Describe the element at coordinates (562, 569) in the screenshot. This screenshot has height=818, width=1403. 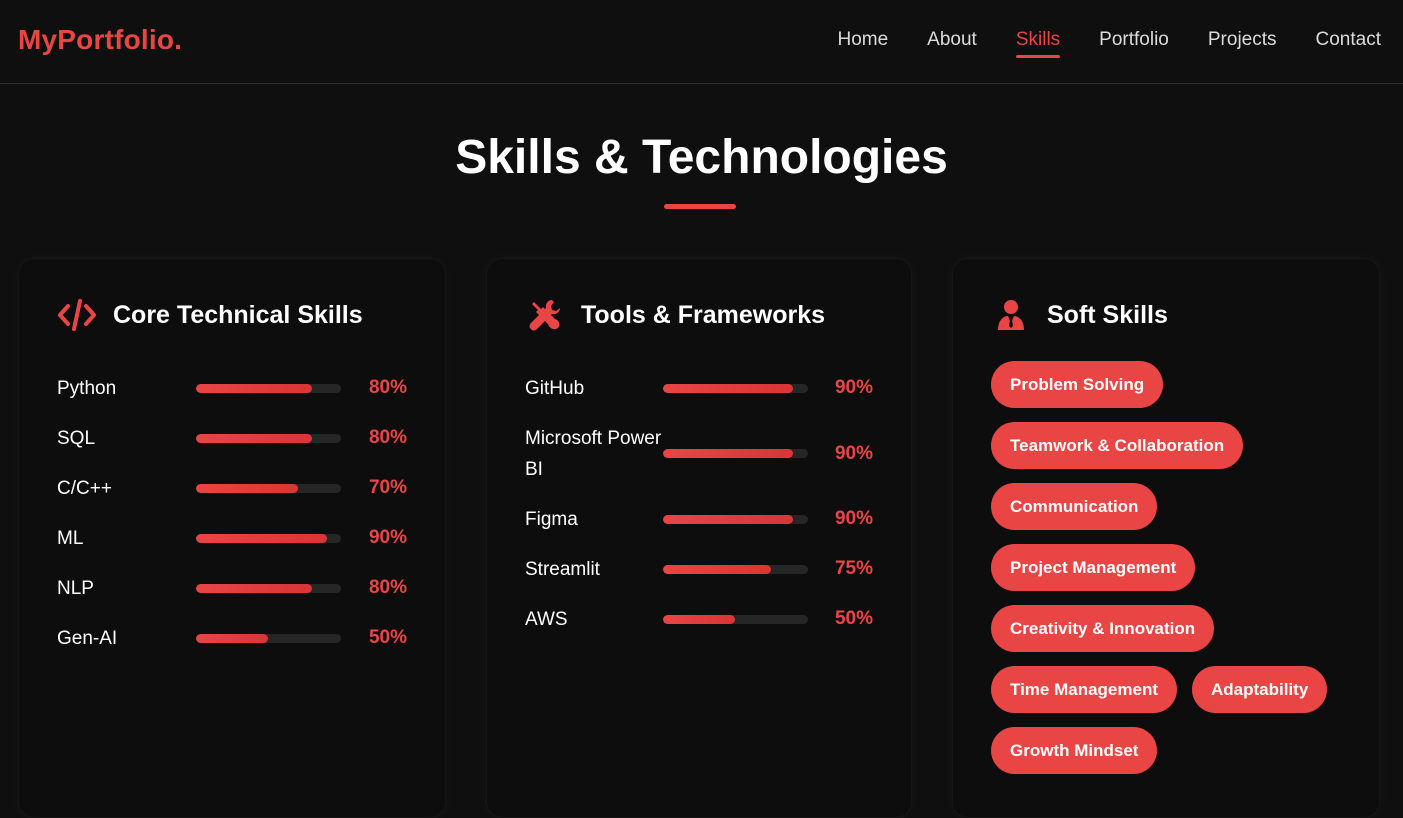
I see `skill-name: Streamlit` at that location.